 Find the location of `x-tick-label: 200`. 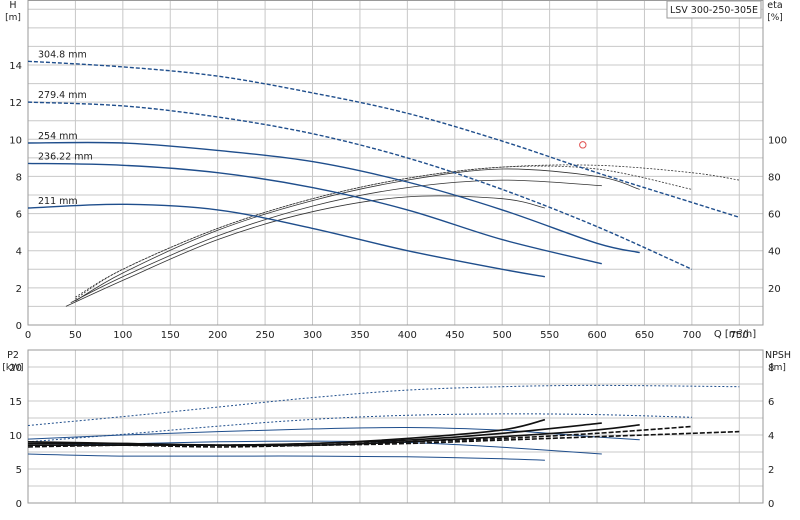

x-tick-label: 200 is located at coordinates (217, 335).